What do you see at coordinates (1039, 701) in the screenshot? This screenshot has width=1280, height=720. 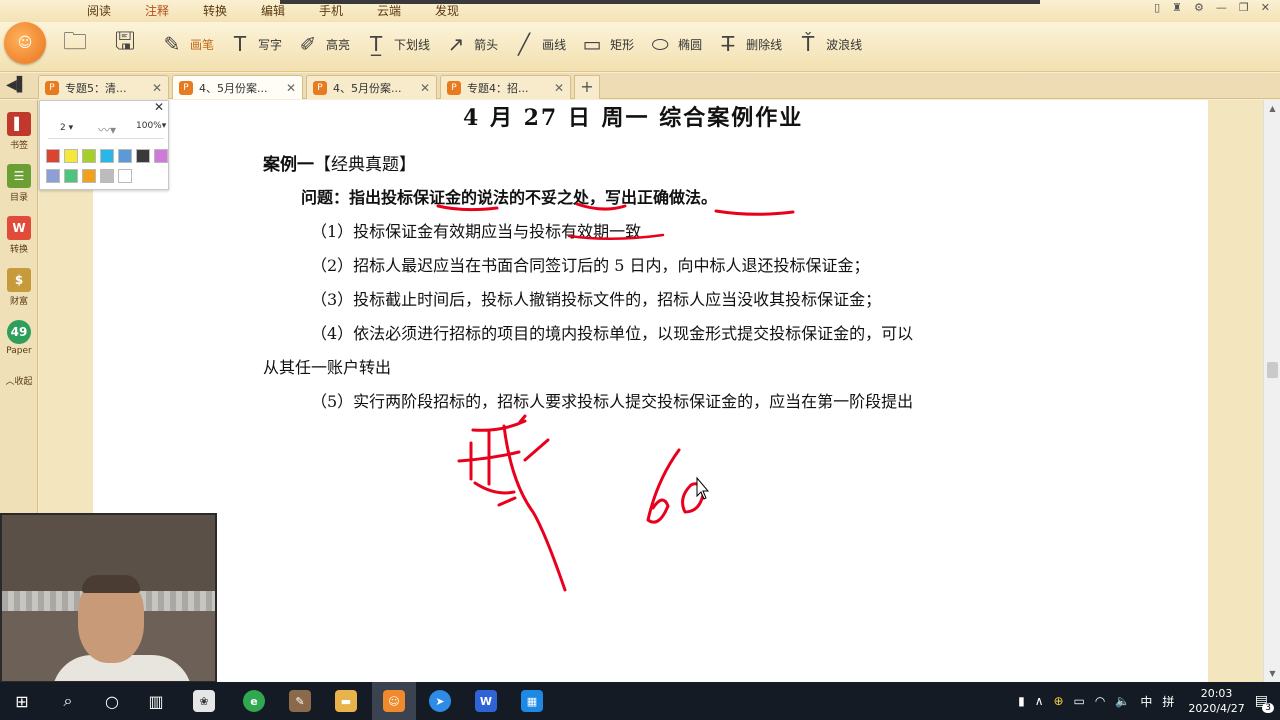 I see `chevron-up-icon: ∧` at bounding box center [1039, 701].